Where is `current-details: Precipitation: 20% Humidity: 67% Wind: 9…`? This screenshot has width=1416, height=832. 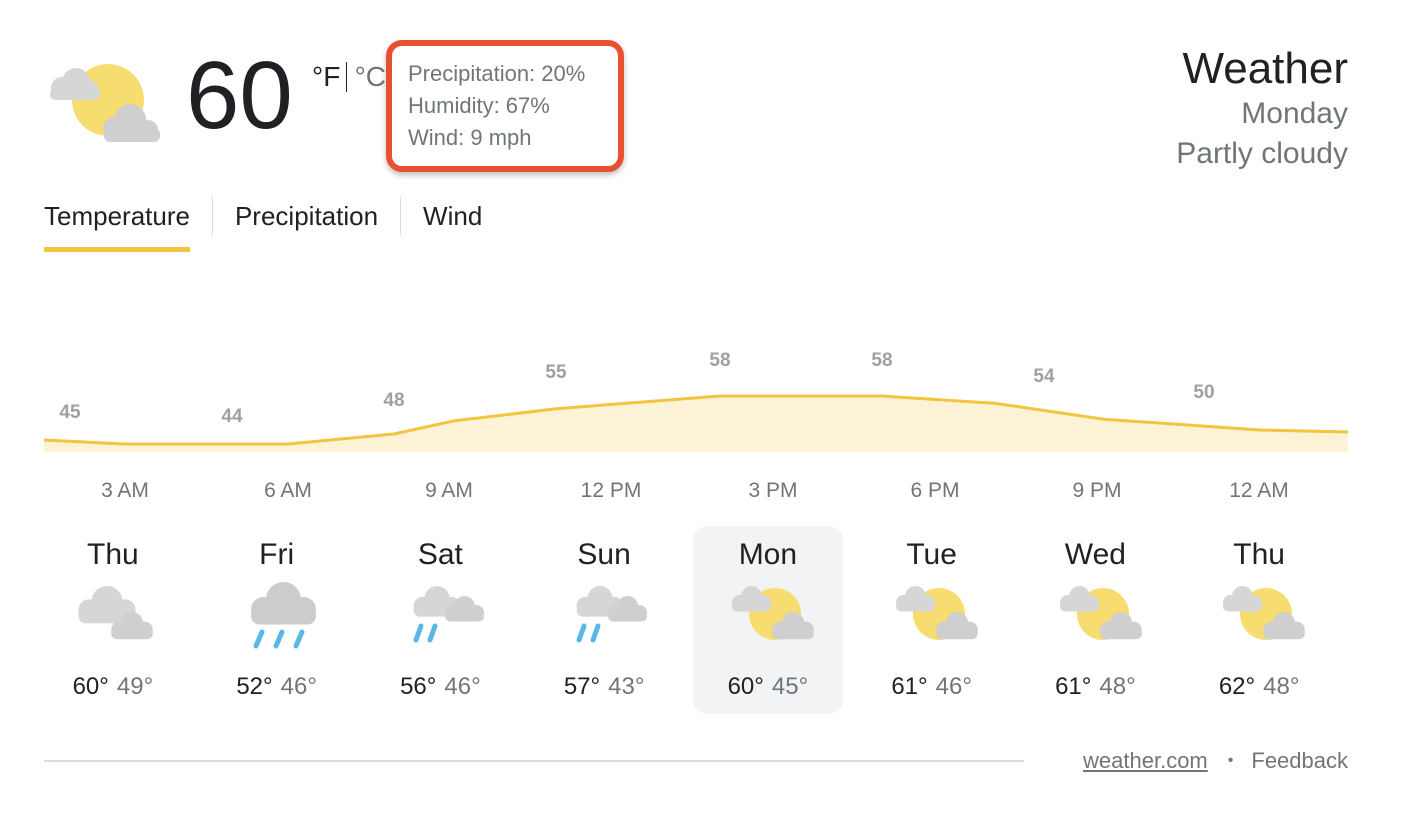 current-details: Precipitation: 20% Humidity: 67% Wind: 9… is located at coordinates (496, 106).